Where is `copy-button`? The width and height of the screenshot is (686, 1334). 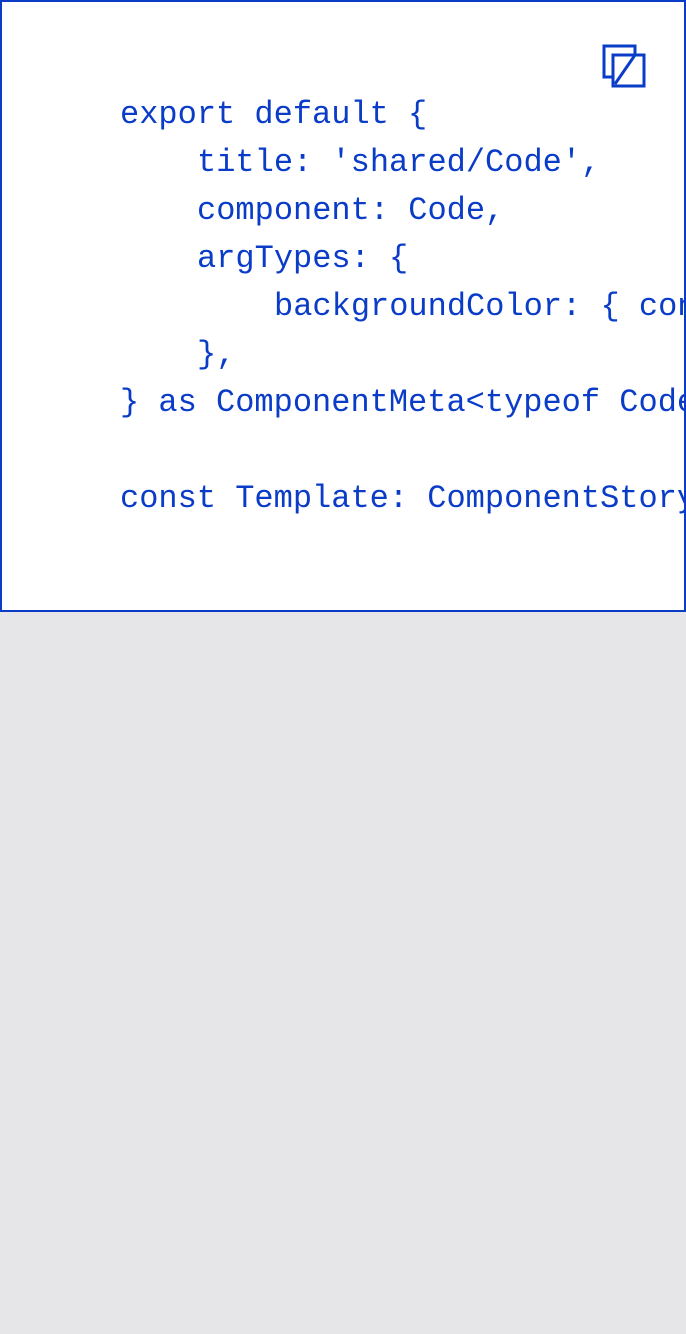
copy-button is located at coordinates (624, 66).